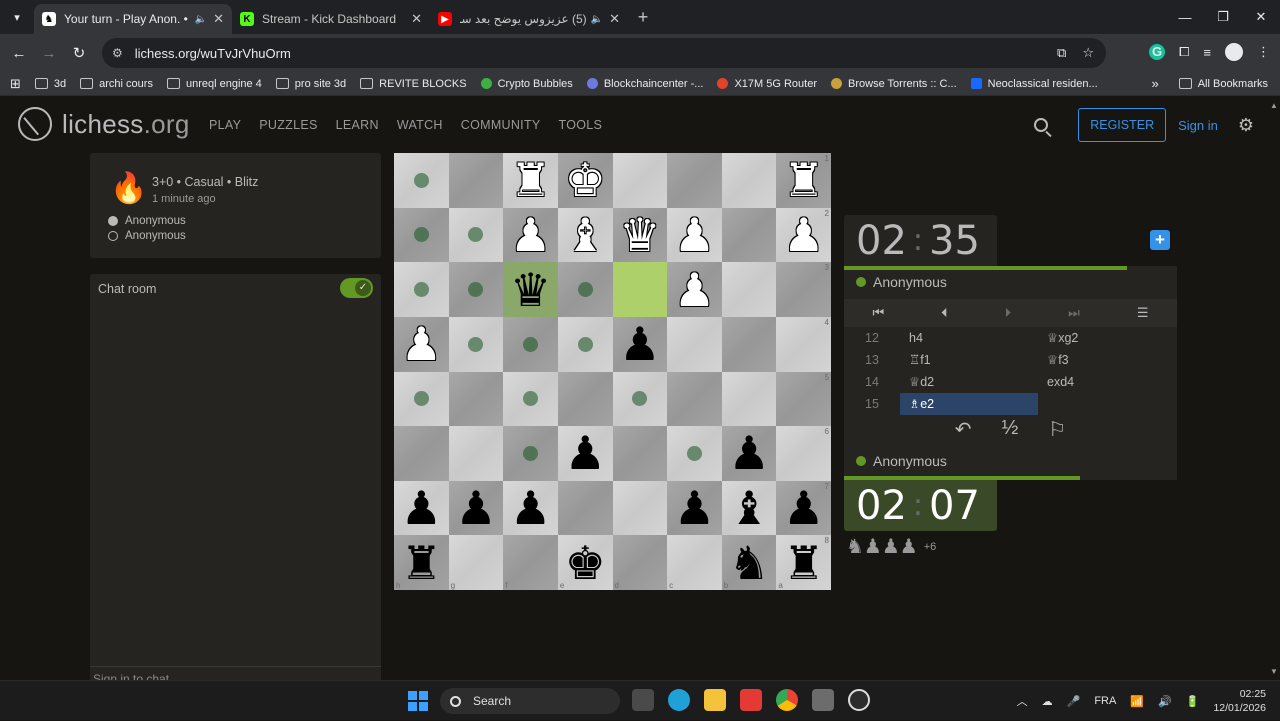  I want to click on white-rook-icon: ♜, so click(530, 180).